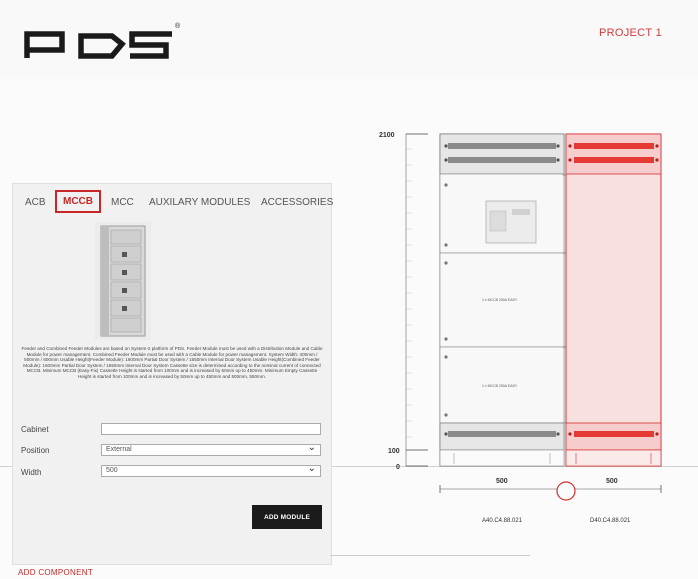  Describe the element at coordinates (31, 472) in the screenshot. I see `width-label: Width` at that location.